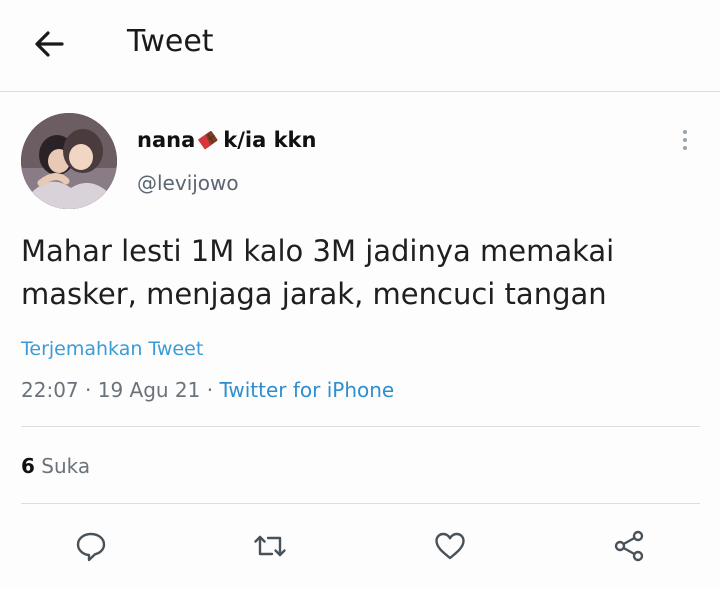 The width and height of the screenshot is (720, 589). I want to click on avatar, so click(69, 161).